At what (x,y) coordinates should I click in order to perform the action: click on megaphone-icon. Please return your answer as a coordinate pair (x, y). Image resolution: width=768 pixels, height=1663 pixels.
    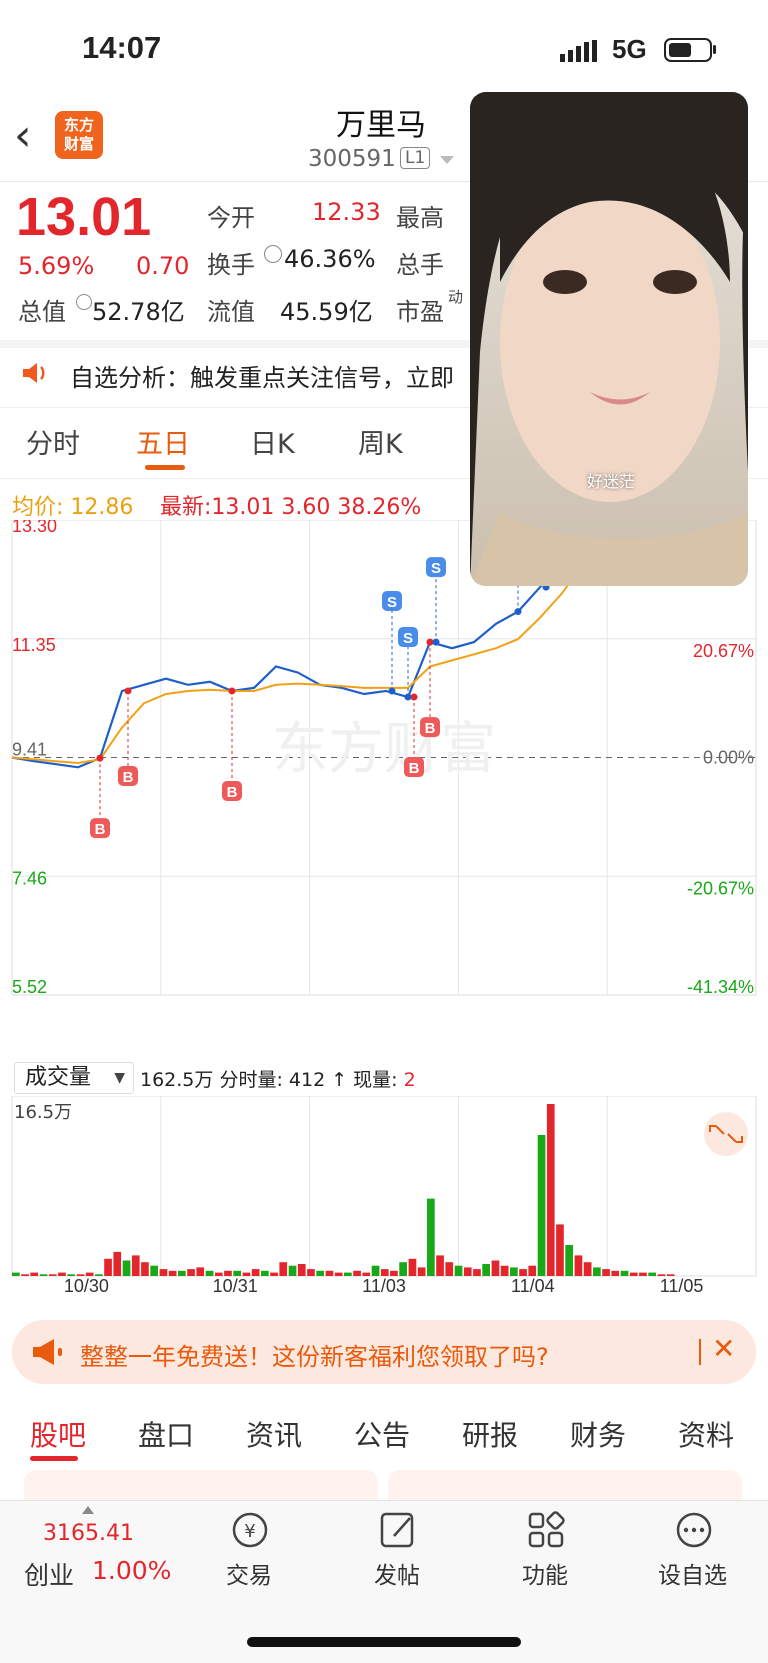
    Looking at the image, I should click on (47, 1352).